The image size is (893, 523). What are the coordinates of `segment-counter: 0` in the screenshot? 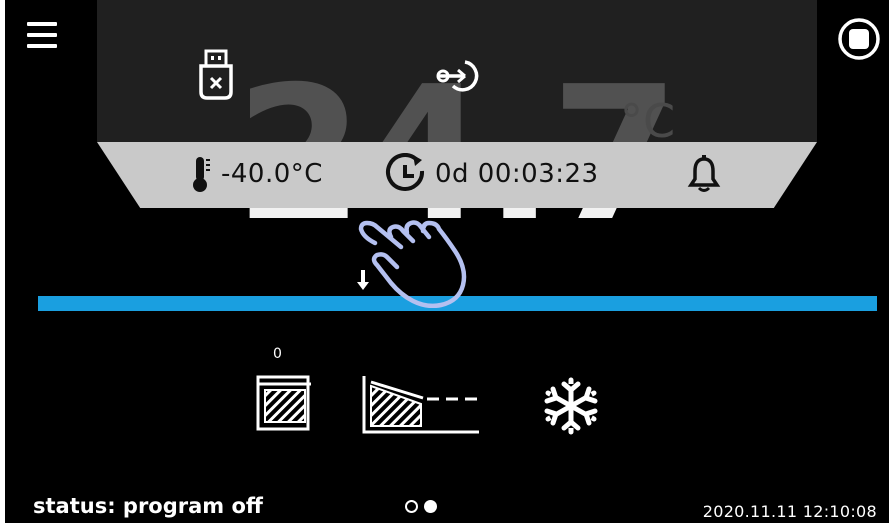 It's located at (277, 354).